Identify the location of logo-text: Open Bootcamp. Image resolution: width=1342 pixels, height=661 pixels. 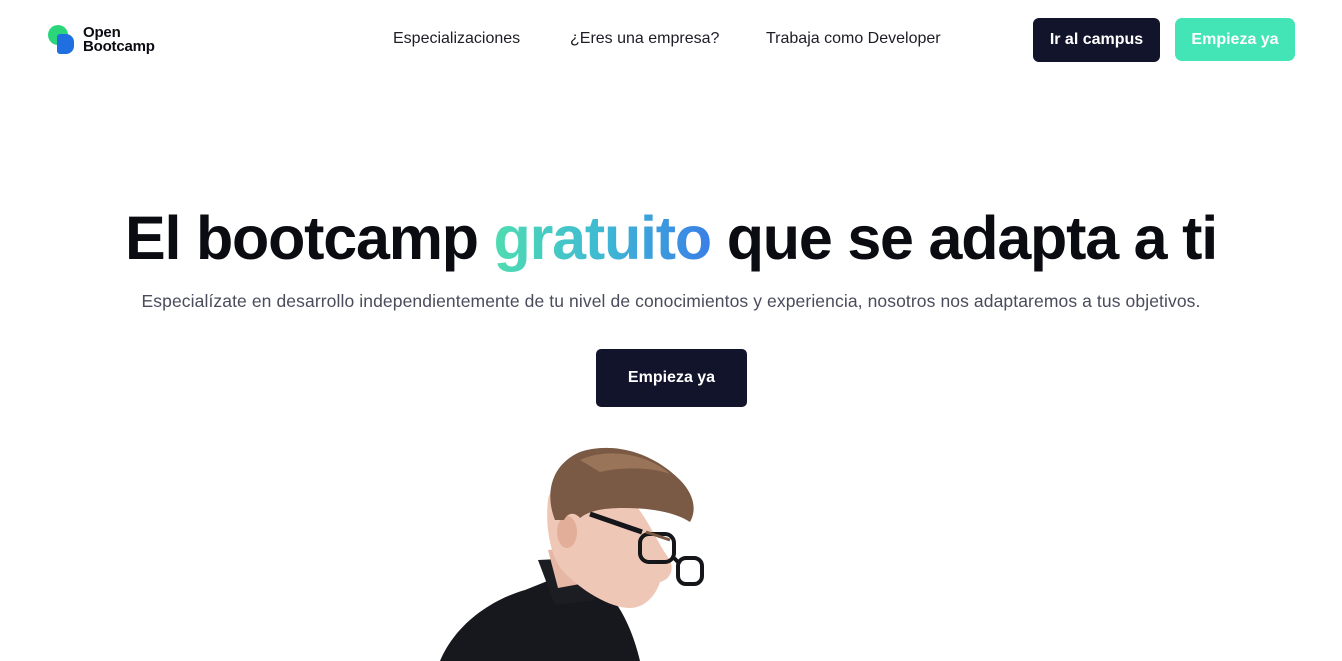
(119, 40).